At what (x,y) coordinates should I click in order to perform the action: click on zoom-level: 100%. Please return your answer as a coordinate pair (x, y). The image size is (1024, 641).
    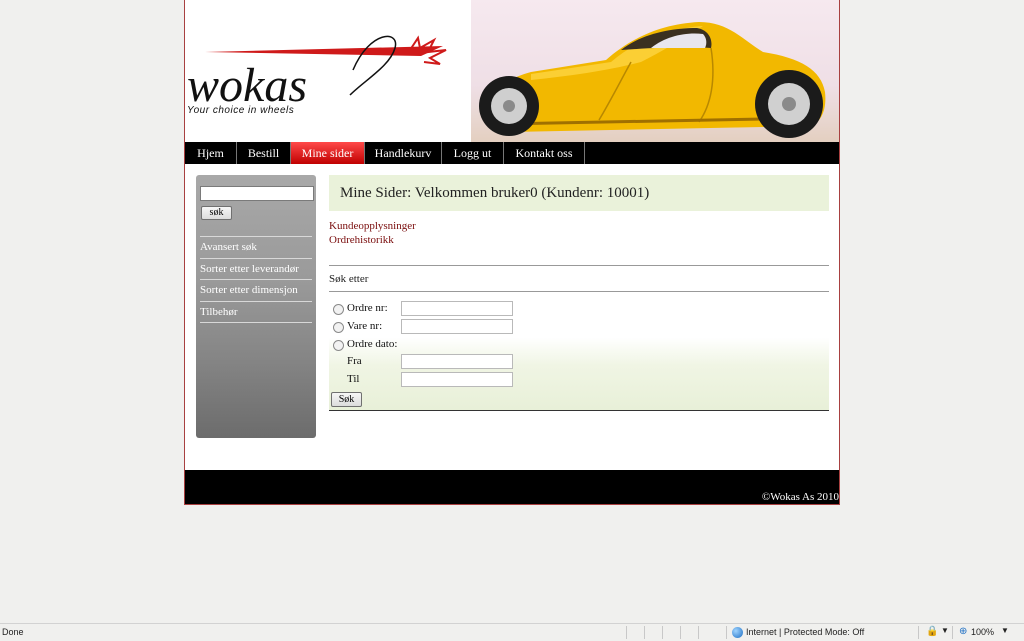
    Looking at the image, I should click on (982, 632).